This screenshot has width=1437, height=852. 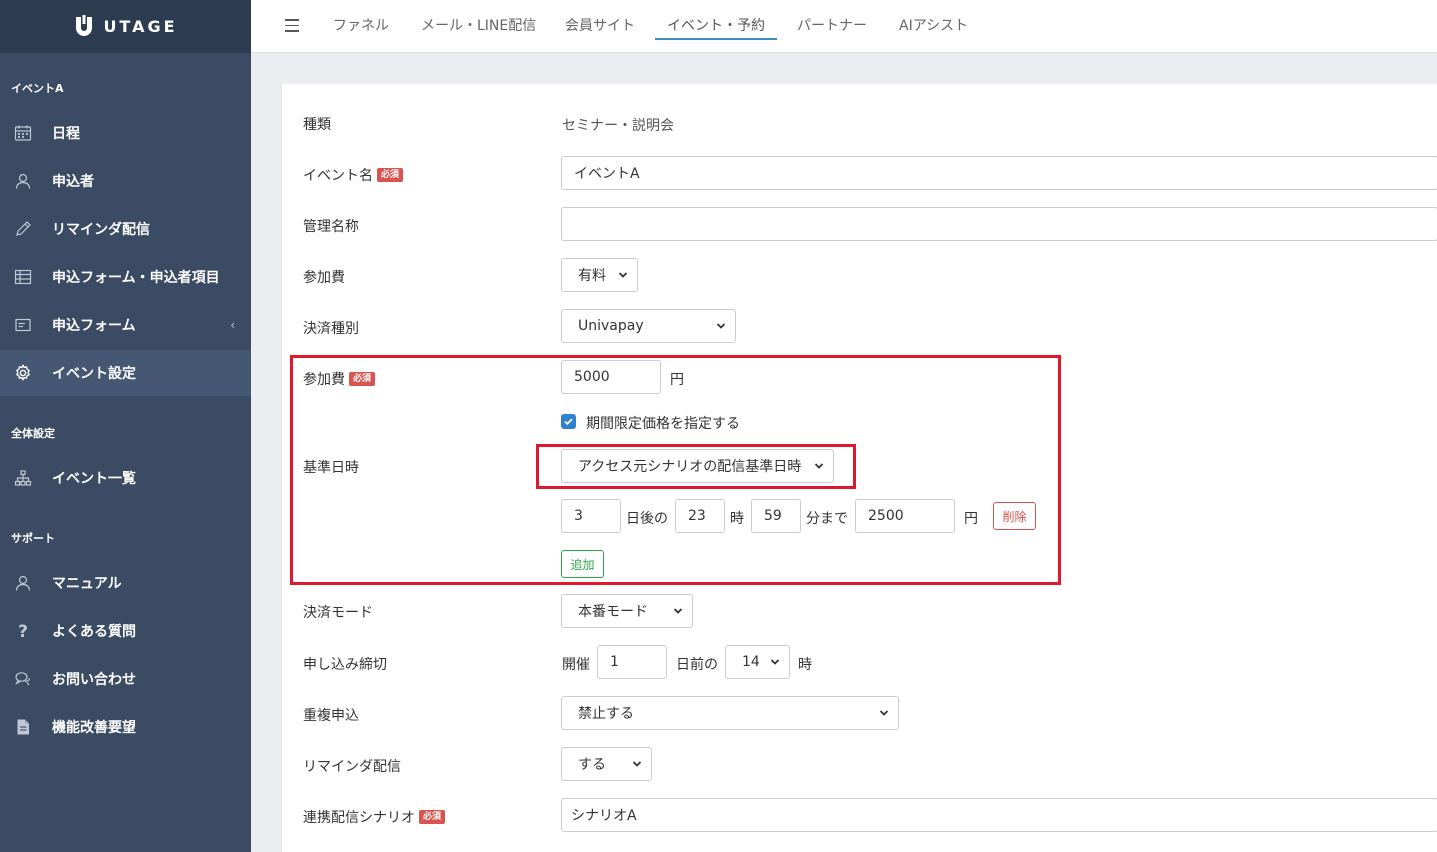 I want to click on tab-funnel: ファネル, so click(x=361, y=26).